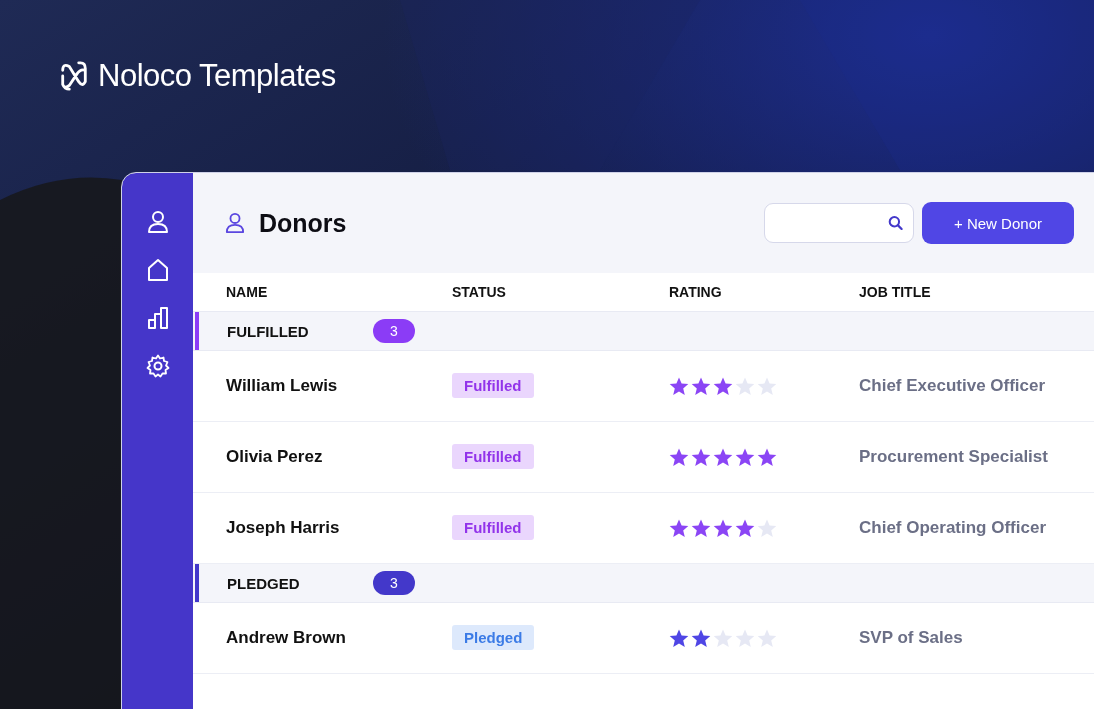 The height and width of the screenshot is (709, 1094). What do you see at coordinates (493, 637) in the screenshot?
I see `status-tag: Pledged` at bounding box center [493, 637].